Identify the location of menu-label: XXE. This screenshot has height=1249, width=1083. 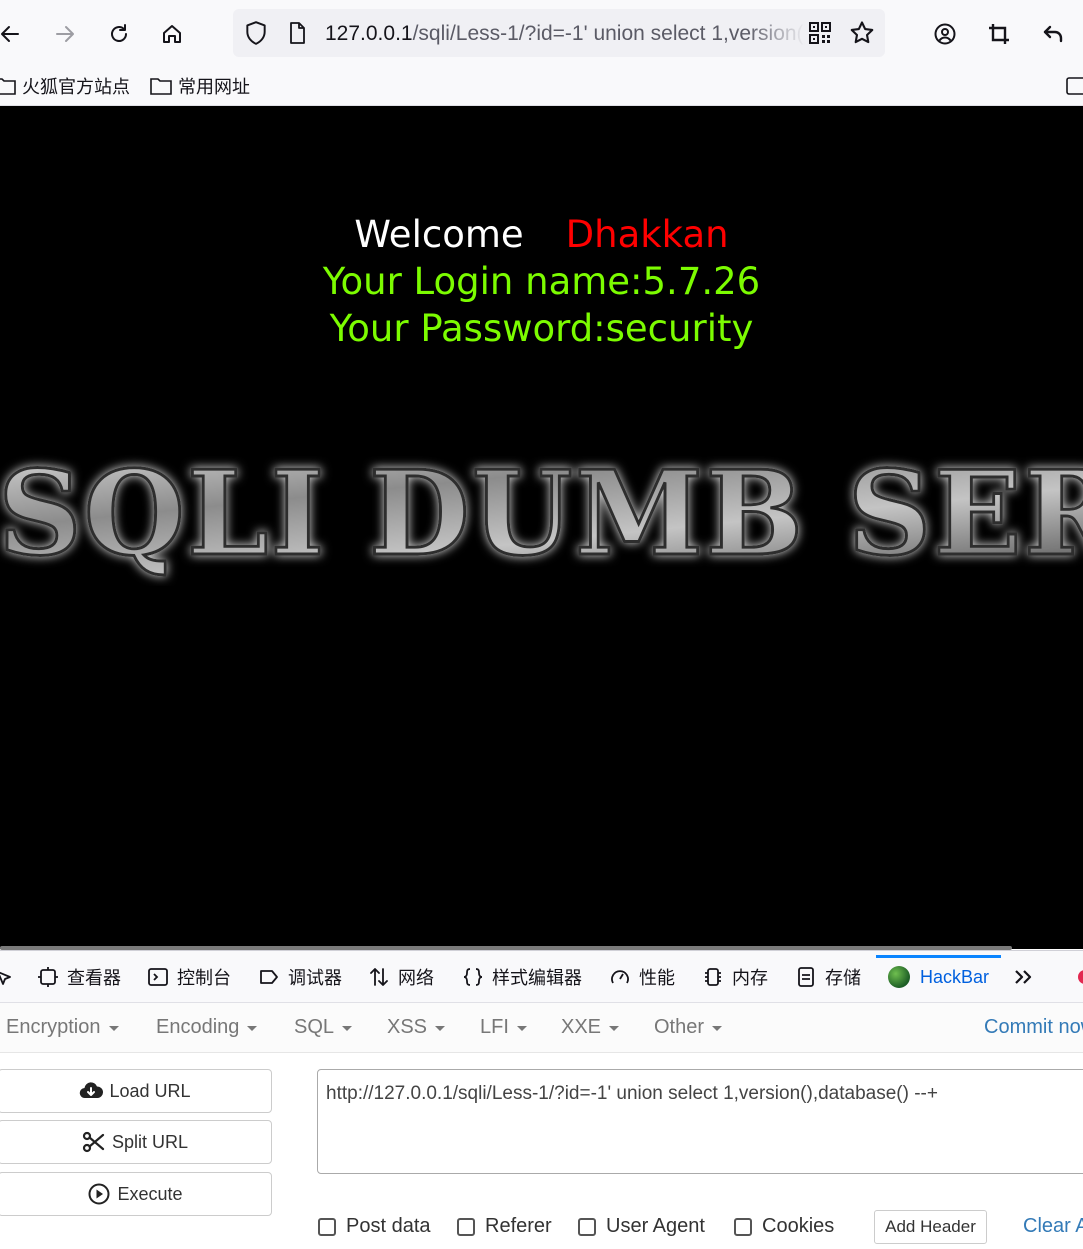
(581, 1027).